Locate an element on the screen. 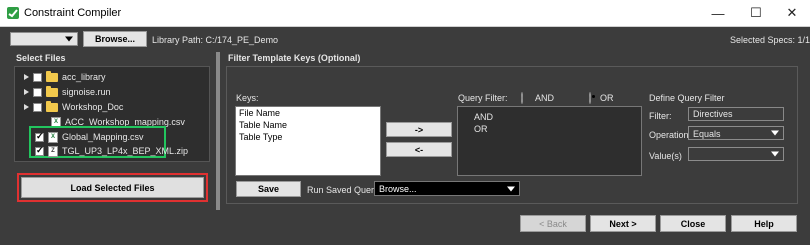 The image size is (810, 245). tree-item-label: acc_library is located at coordinates (84, 77).